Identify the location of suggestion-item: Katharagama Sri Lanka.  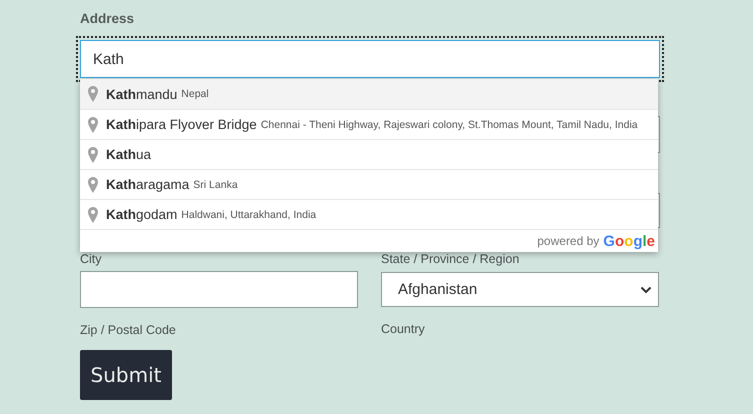
(369, 184).